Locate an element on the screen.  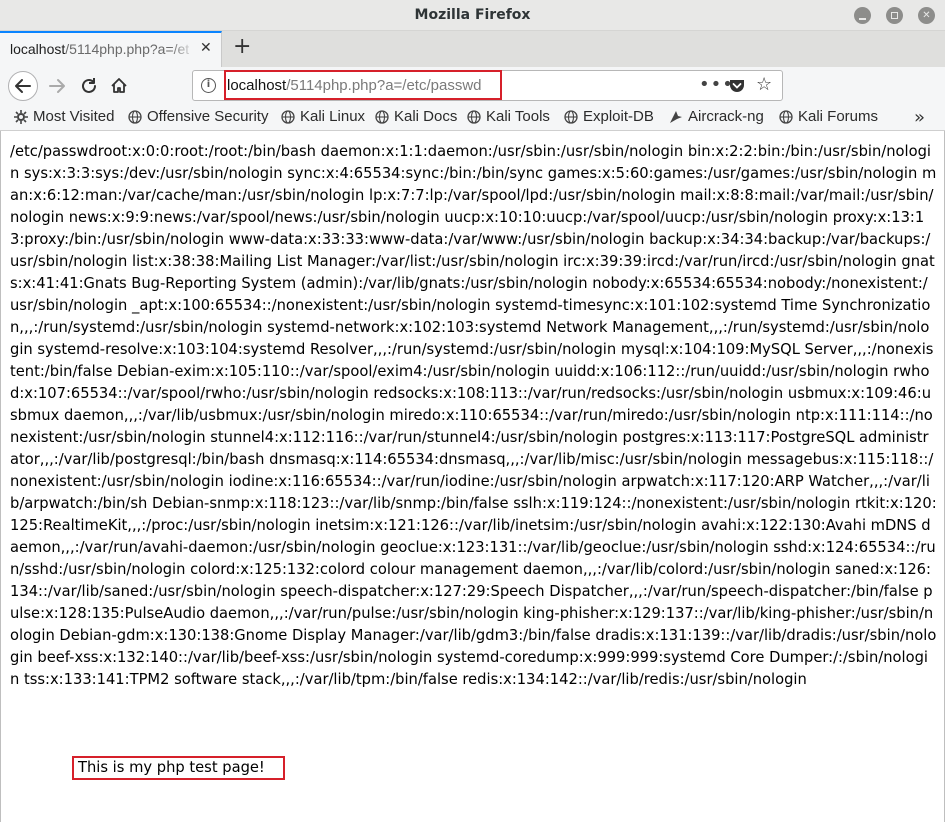
bookmark-label: Most Visited is located at coordinates (74, 116).